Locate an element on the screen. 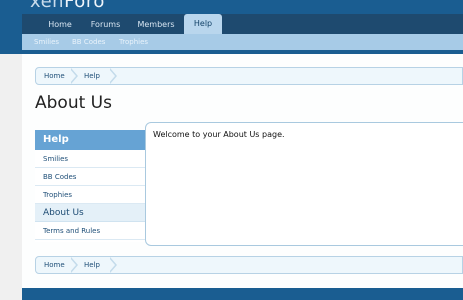 The height and width of the screenshot is (300, 463). tab-help: Help is located at coordinates (203, 24).